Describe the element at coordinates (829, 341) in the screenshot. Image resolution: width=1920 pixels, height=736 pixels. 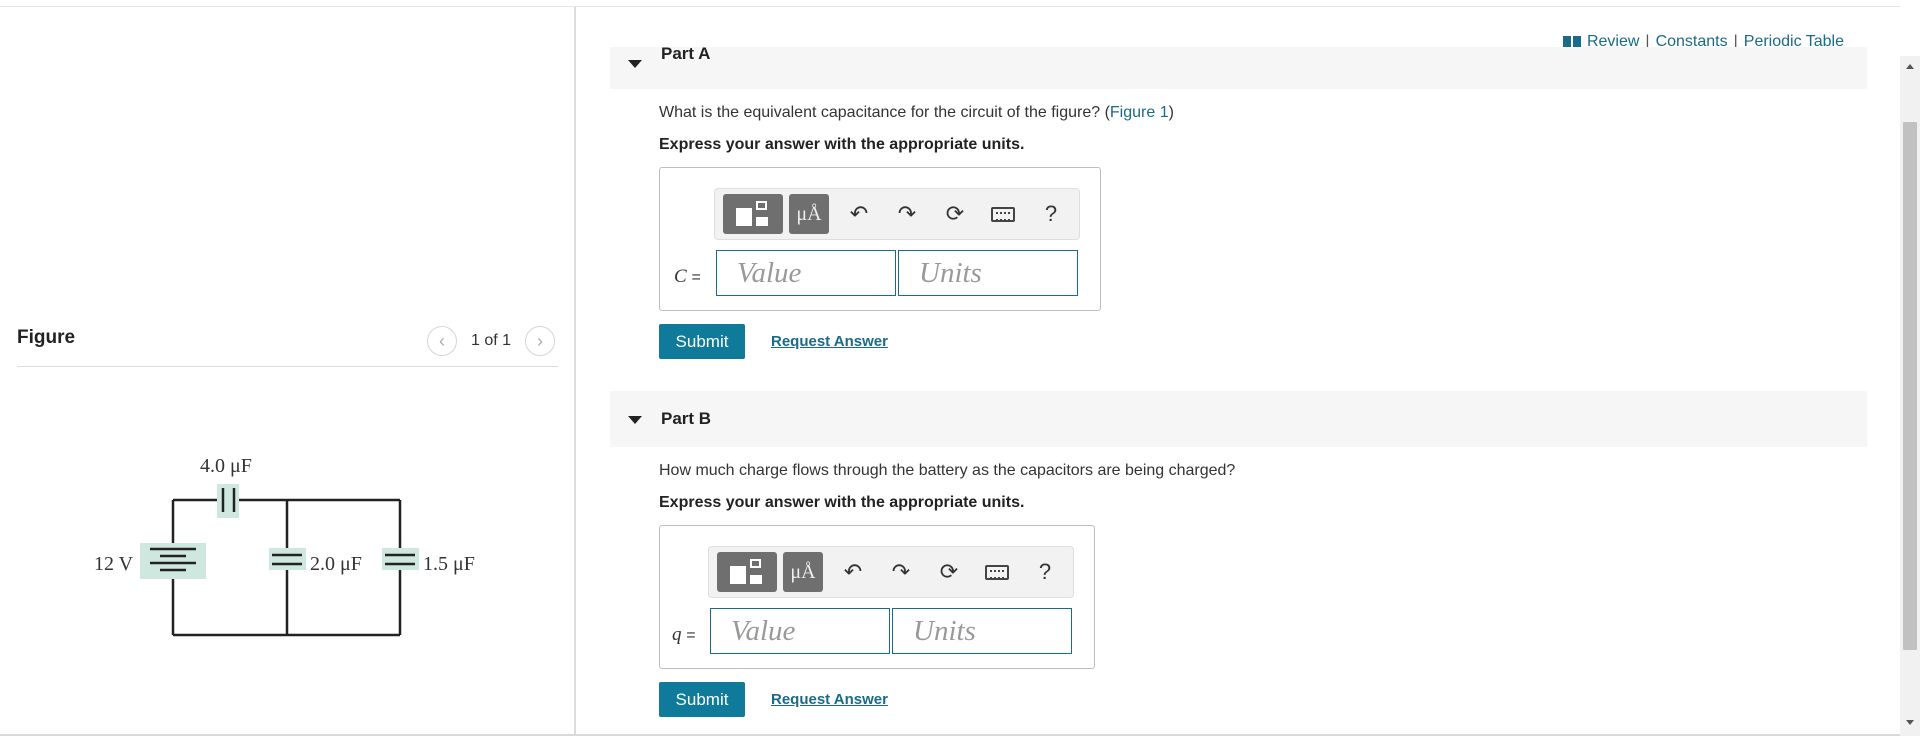
I see `part-a-request-answer-link: Request Answer` at that location.